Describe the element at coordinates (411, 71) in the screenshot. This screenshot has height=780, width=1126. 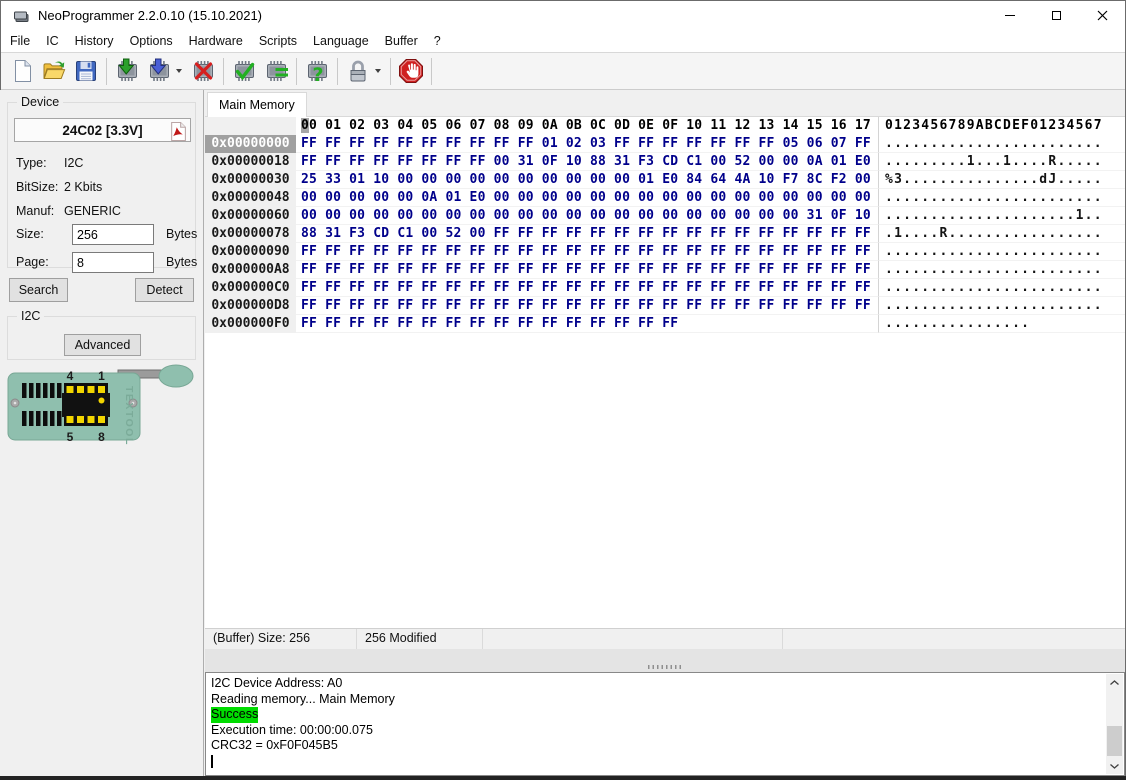
I see `stop-button` at that location.